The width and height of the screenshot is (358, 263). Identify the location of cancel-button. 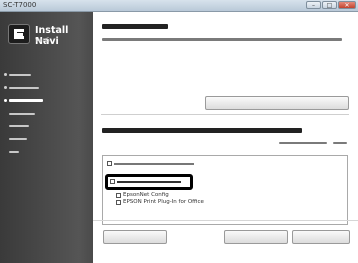
(135, 237).